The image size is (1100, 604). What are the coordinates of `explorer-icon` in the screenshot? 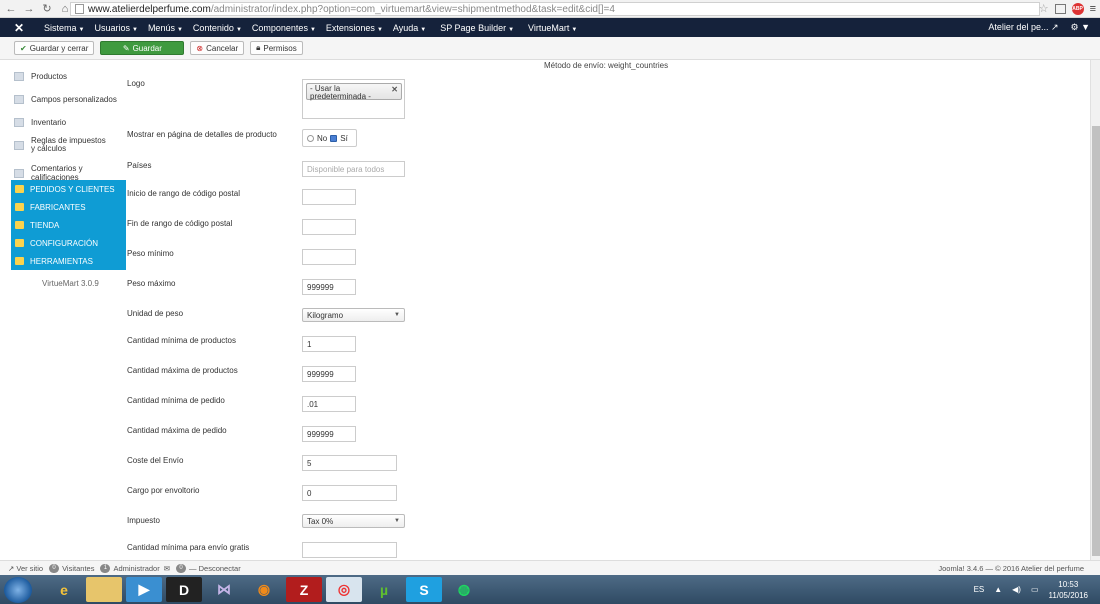 It's located at (104, 589).